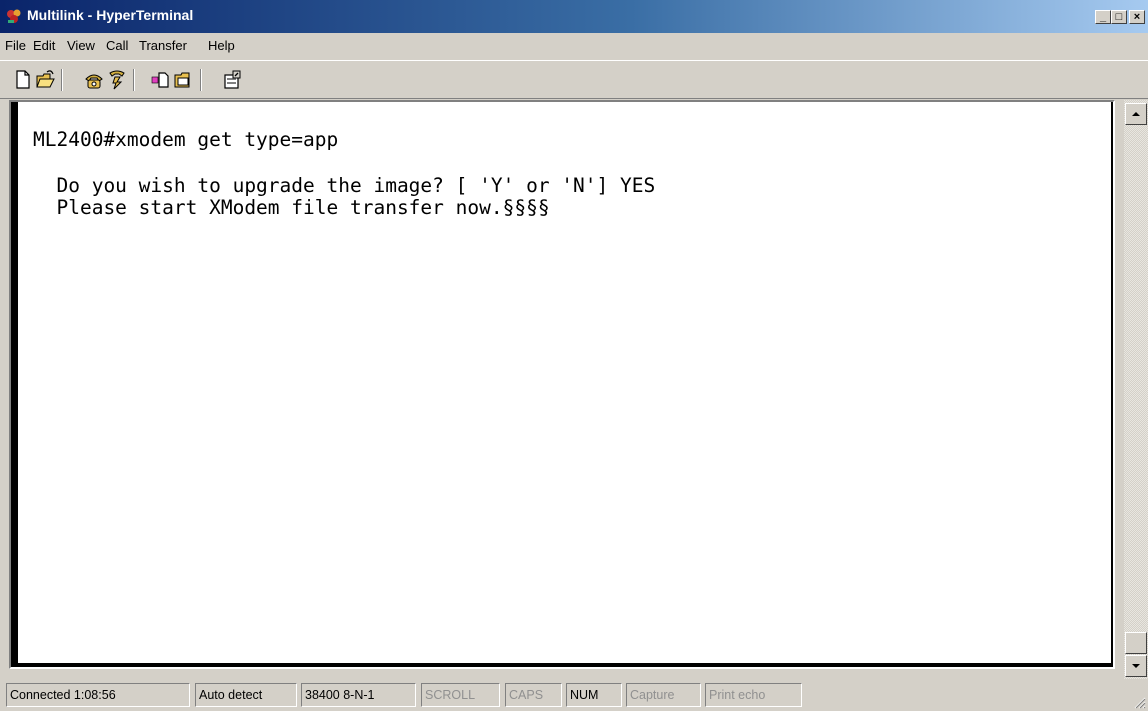  I want to click on status-capture: Capture, so click(663, 695).